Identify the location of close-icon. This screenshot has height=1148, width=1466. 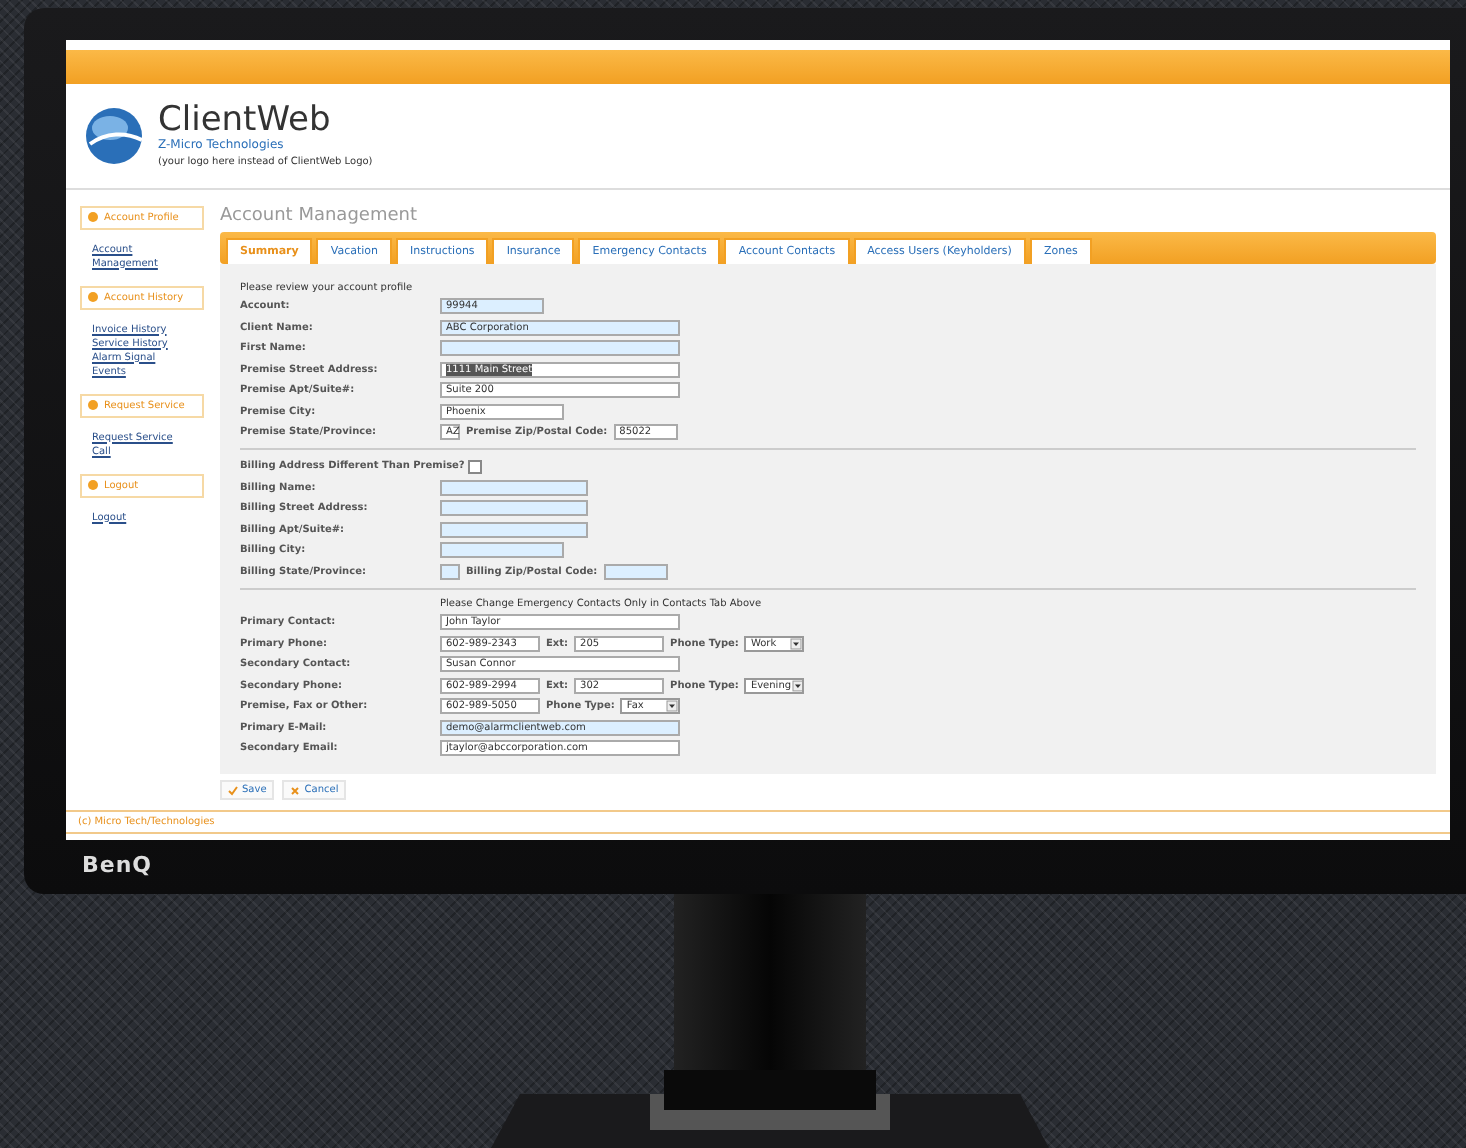
(295, 790).